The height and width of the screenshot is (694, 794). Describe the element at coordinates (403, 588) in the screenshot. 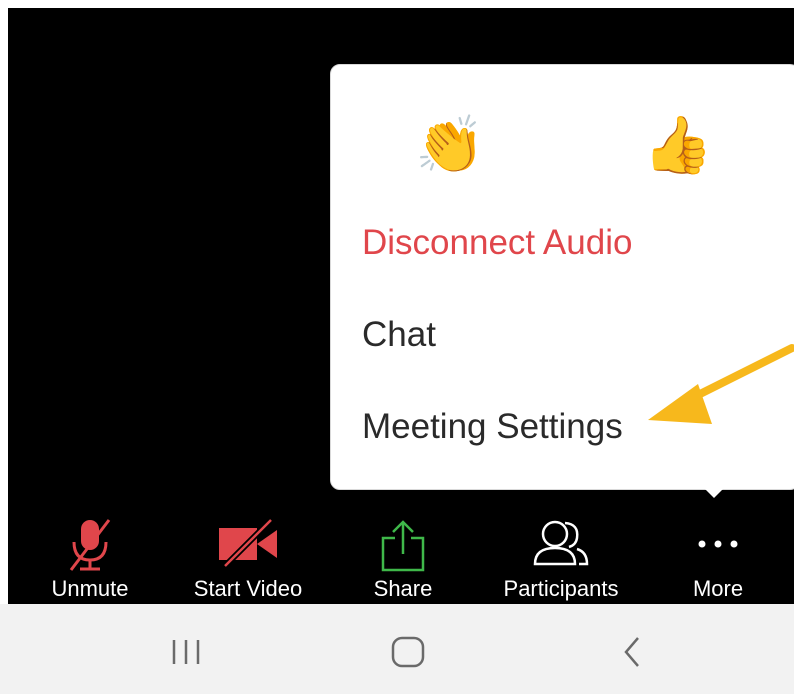

I see `share-label: Share` at that location.